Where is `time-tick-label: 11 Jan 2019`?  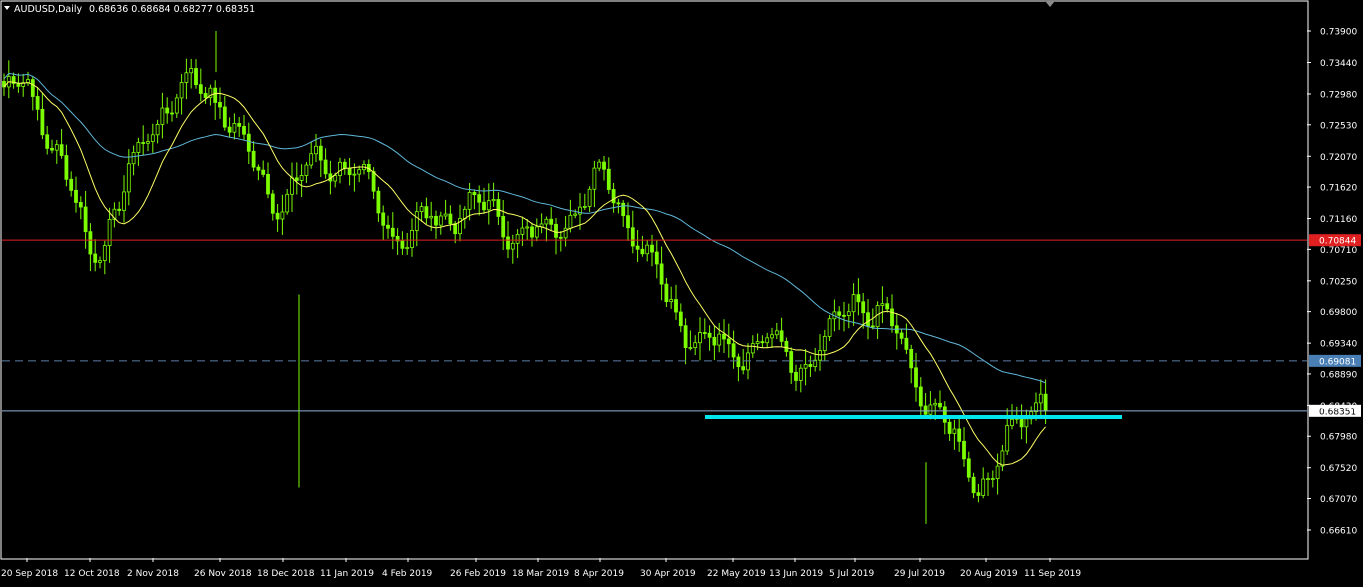
time-tick-label: 11 Jan 2019 is located at coordinates (347, 574).